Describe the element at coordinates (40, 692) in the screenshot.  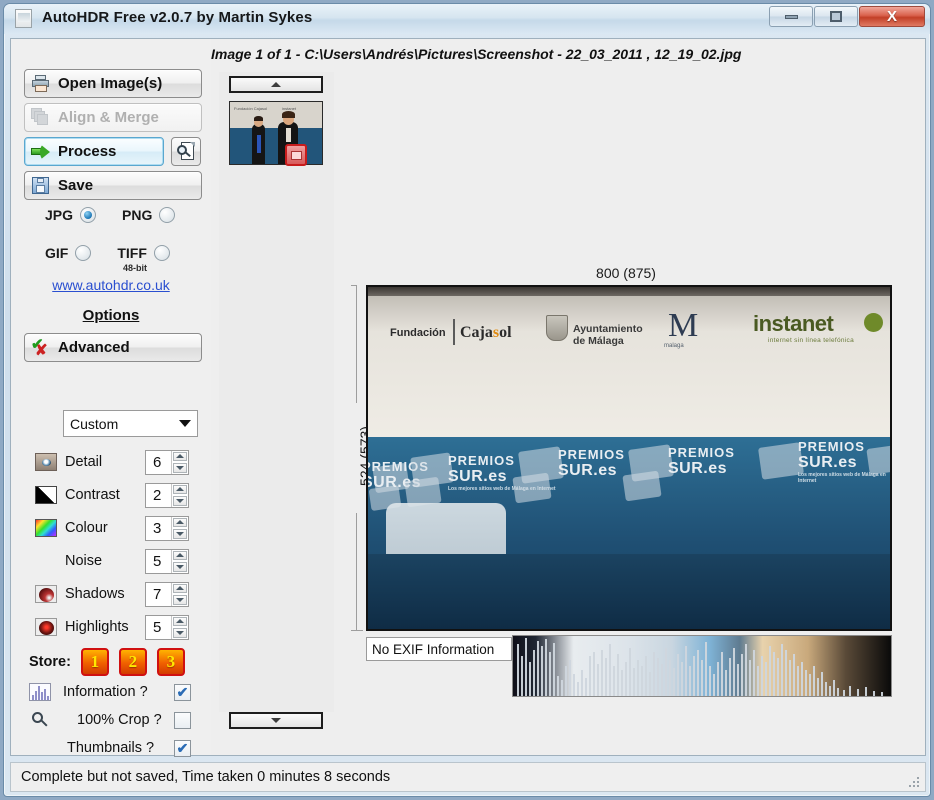
I see `histogram-icon` at that location.